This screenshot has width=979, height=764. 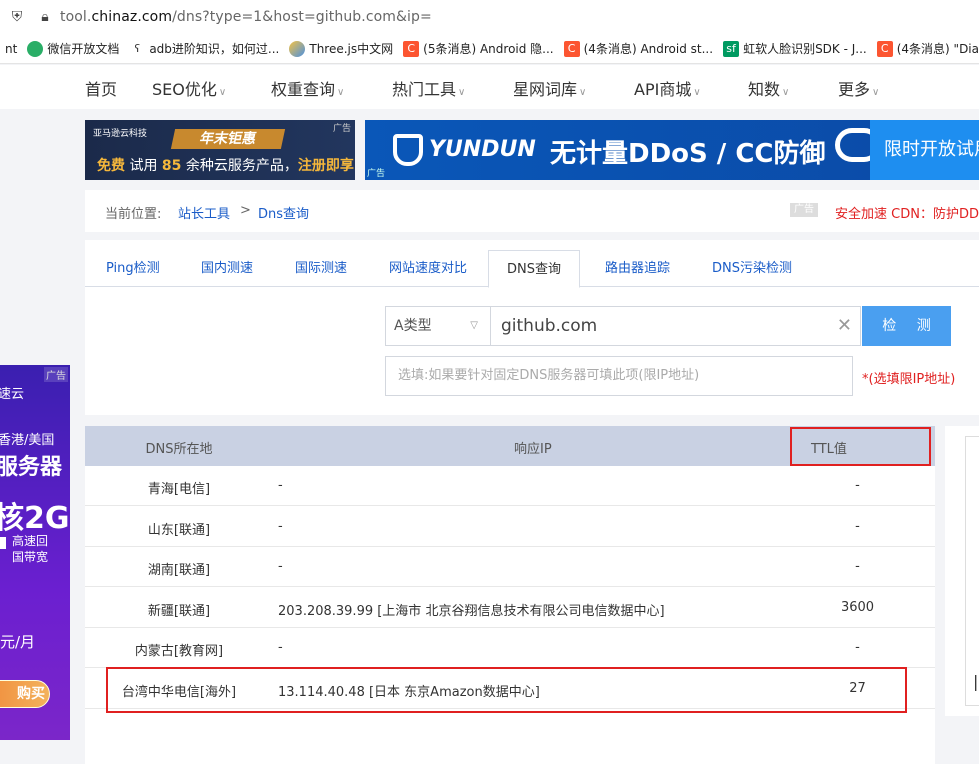 What do you see at coordinates (937, 49) in the screenshot?
I see `bookmark-label: (4条消息) "Dial` at bounding box center [937, 49].